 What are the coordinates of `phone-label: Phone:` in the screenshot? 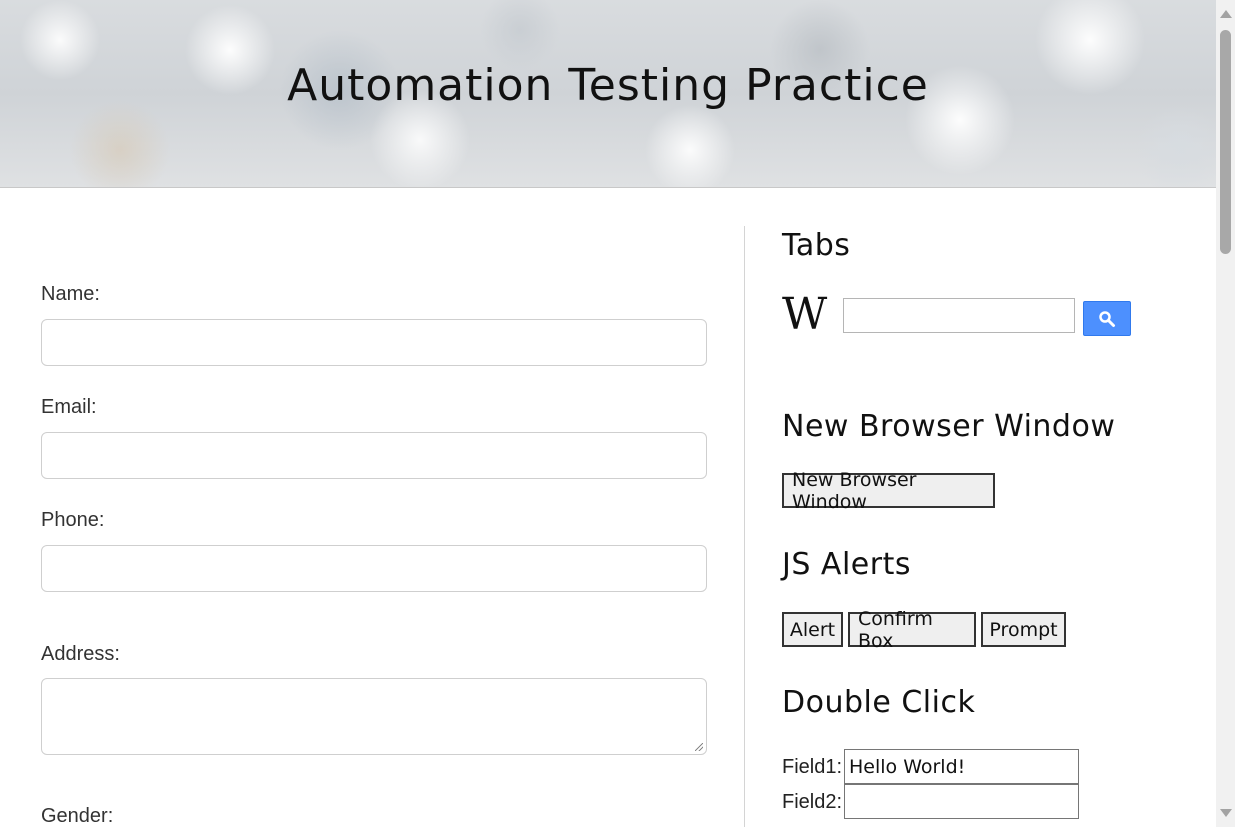 It's located at (73, 520).